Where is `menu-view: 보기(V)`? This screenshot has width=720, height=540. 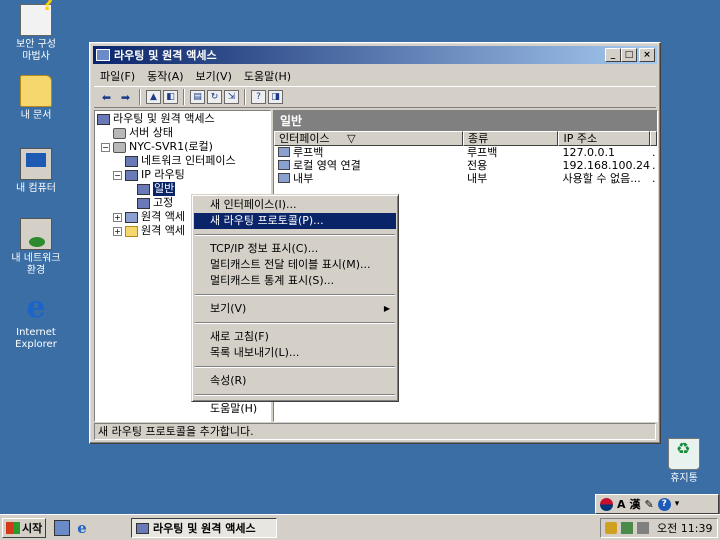 menu-view: 보기(V) is located at coordinates (214, 76).